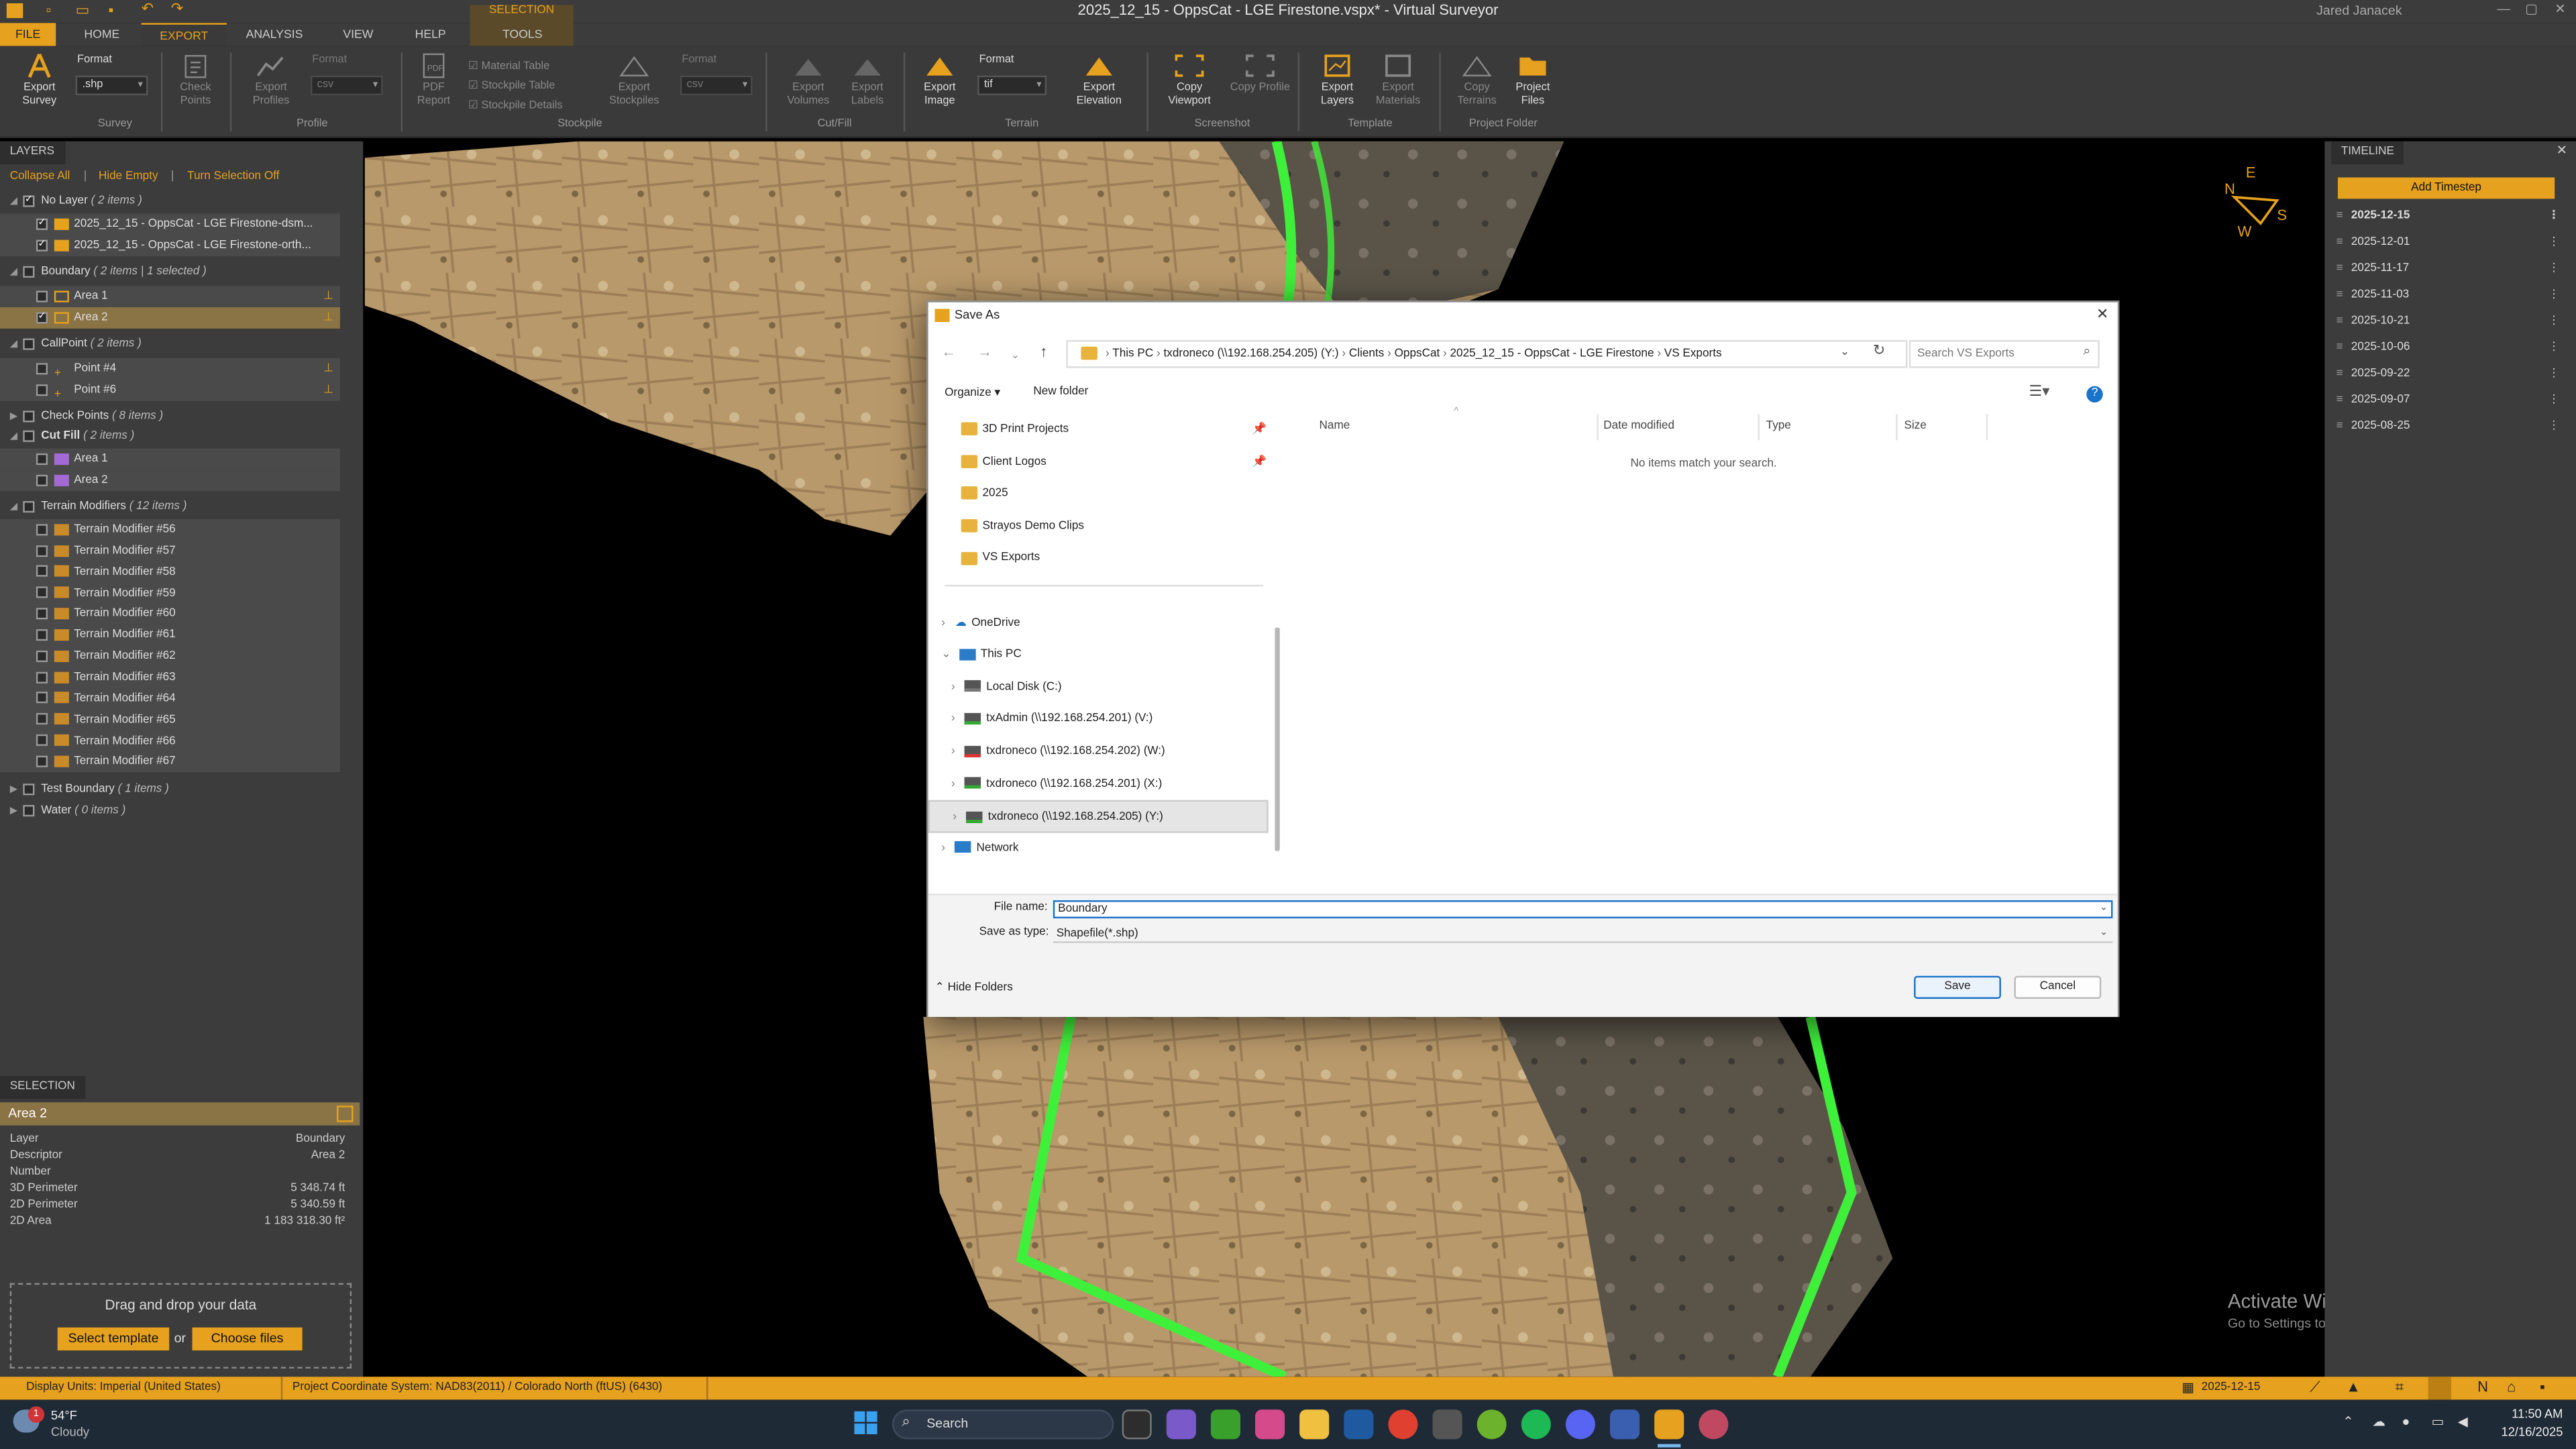 This screenshot has width=2576, height=1449. Describe the element at coordinates (64, 1415) in the screenshot. I see `weather-temp: 54°F` at that location.